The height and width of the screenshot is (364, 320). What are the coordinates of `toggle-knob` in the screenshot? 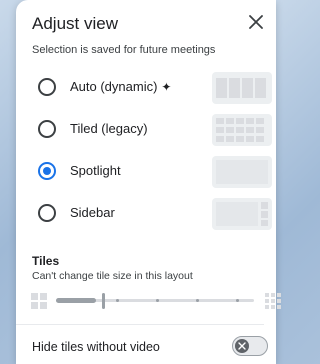 It's located at (242, 346).